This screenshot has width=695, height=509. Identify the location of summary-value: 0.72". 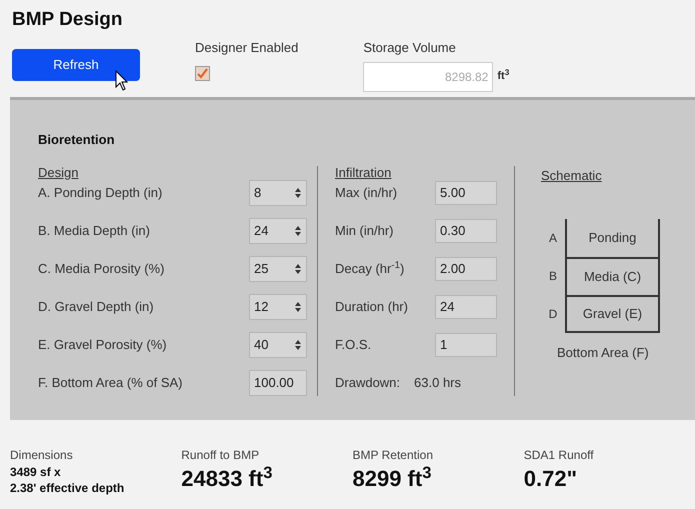
(551, 479).